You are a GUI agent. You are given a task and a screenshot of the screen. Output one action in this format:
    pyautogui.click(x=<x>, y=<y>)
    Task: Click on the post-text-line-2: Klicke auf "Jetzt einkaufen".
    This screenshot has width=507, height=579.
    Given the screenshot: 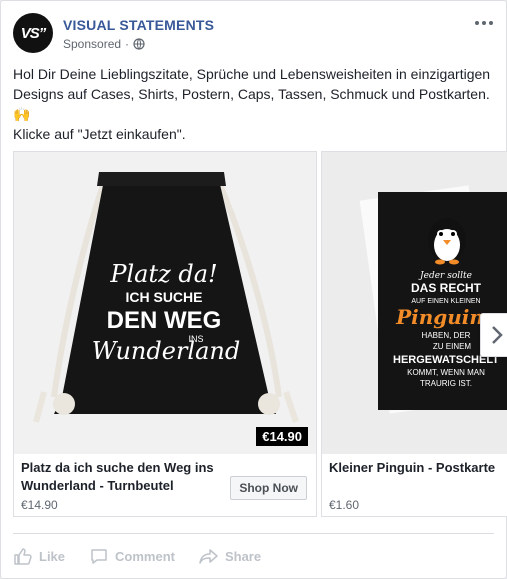 What is the action you would take?
    pyautogui.click(x=99, y=134)
    